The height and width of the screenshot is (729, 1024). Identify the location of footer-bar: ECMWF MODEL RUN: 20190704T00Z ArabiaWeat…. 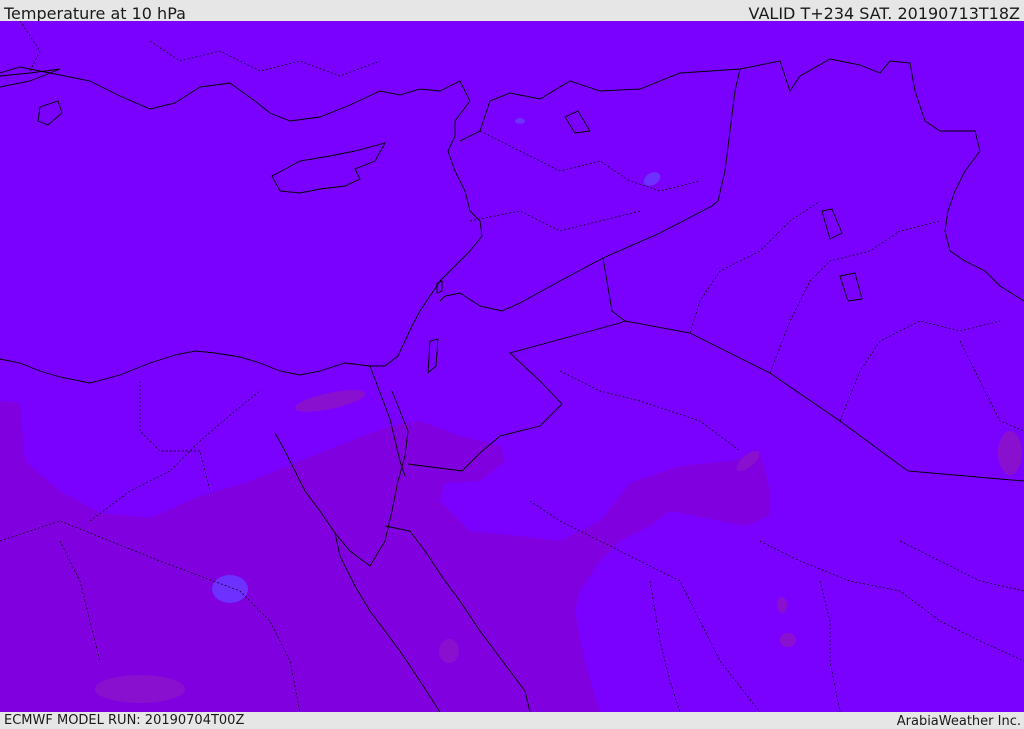
(512, 720).